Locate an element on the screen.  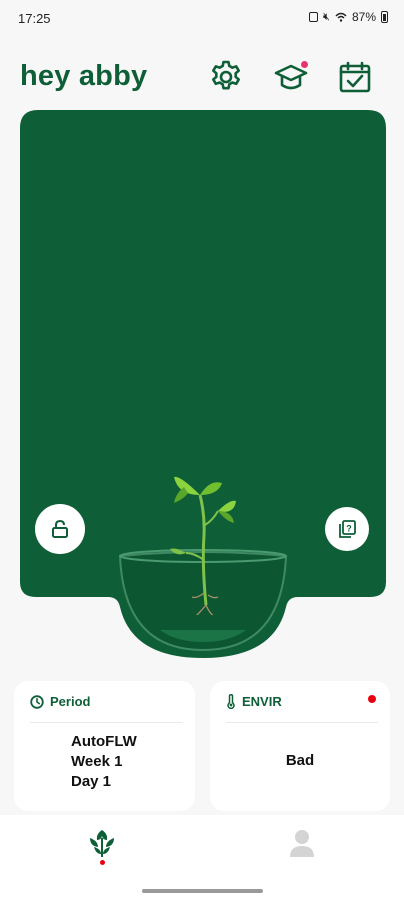
period-card: Period AutoFLW Week 1 Day 1 is located at coordinates (104, 746).